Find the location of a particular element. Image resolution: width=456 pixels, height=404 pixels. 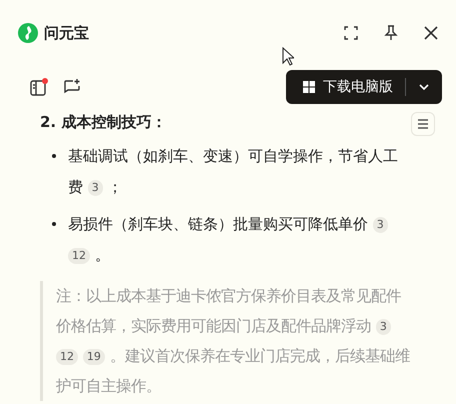

section-heading: 2. 成本控制技巧： is located at coordinates (103, 122).